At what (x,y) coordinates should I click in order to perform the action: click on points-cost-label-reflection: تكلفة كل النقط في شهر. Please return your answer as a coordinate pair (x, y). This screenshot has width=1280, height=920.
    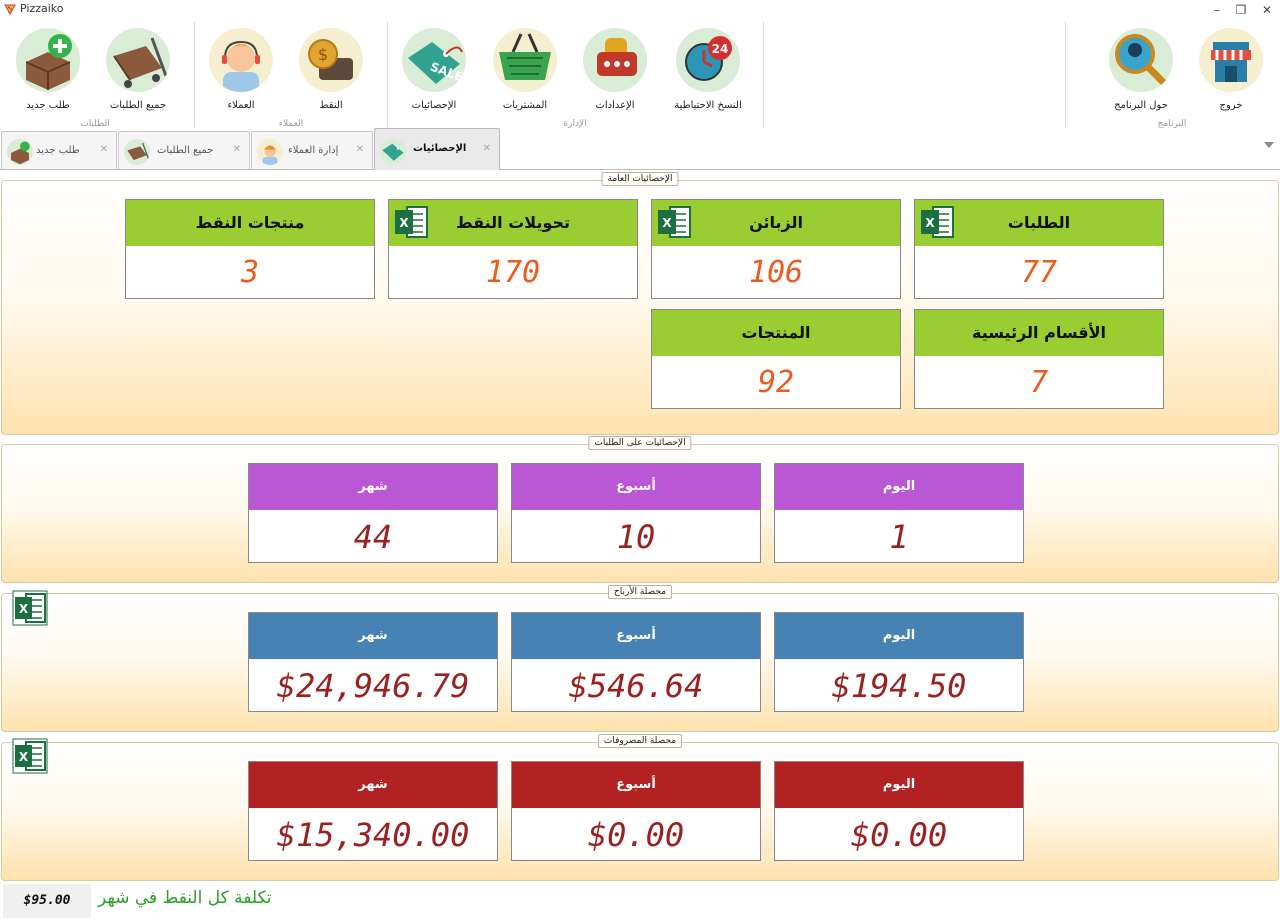
    Looking at the image, I should click on (185, 901).